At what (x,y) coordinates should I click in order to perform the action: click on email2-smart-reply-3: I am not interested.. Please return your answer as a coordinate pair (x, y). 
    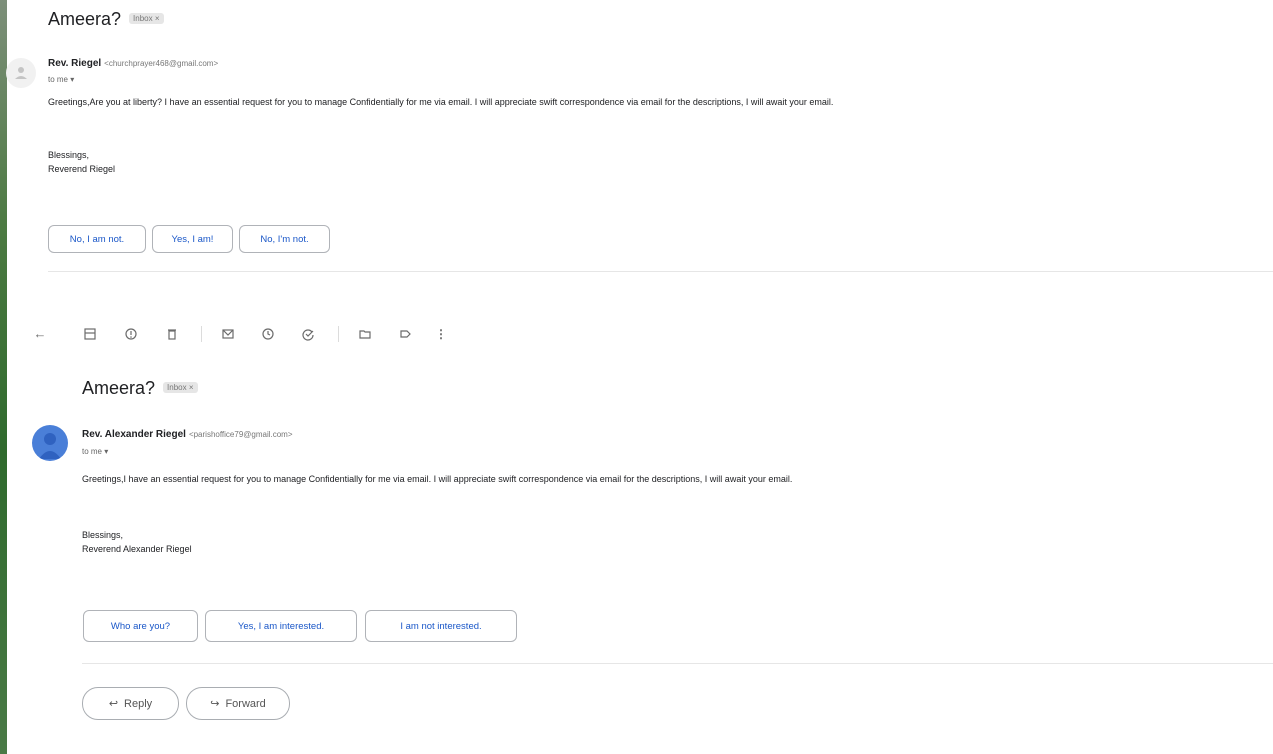
    Looking at the image, I should click on (441, 626).